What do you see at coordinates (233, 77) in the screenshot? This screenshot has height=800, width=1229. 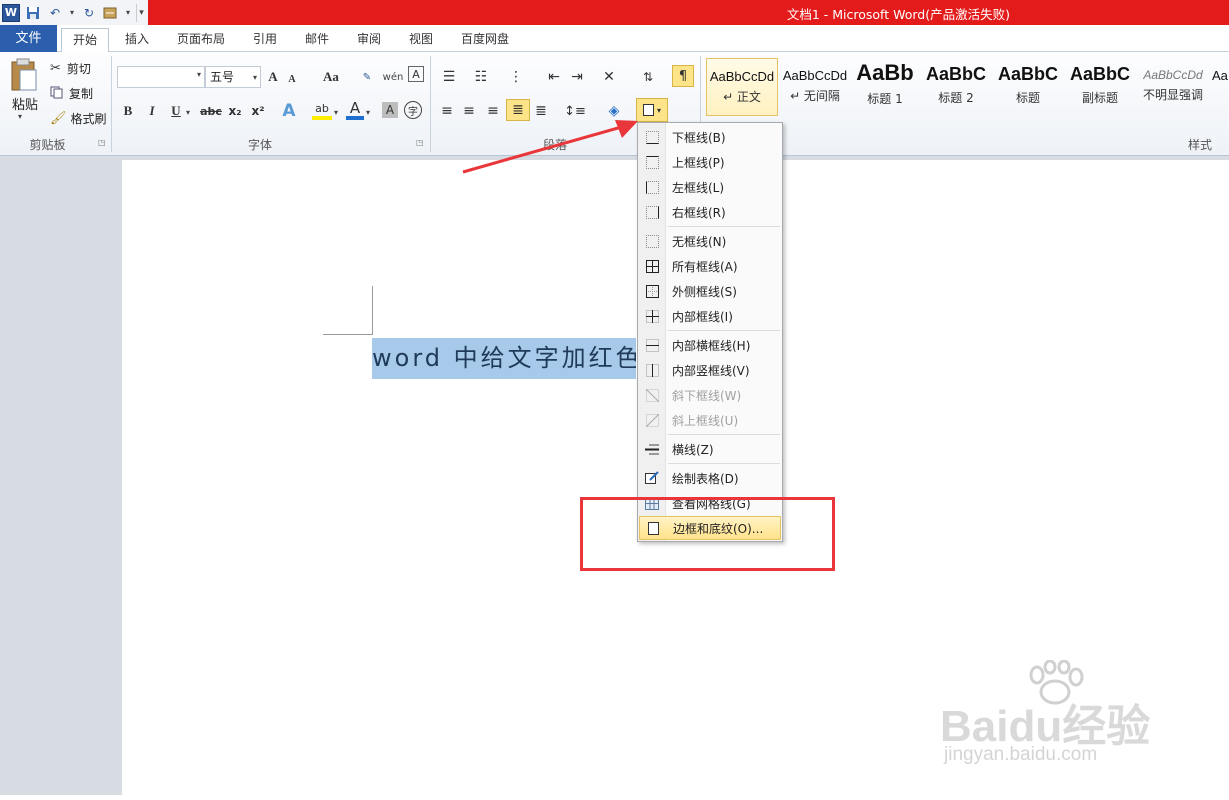 I see `font-size-combobox: 五号 ▾` at bounding box center [233, 77].